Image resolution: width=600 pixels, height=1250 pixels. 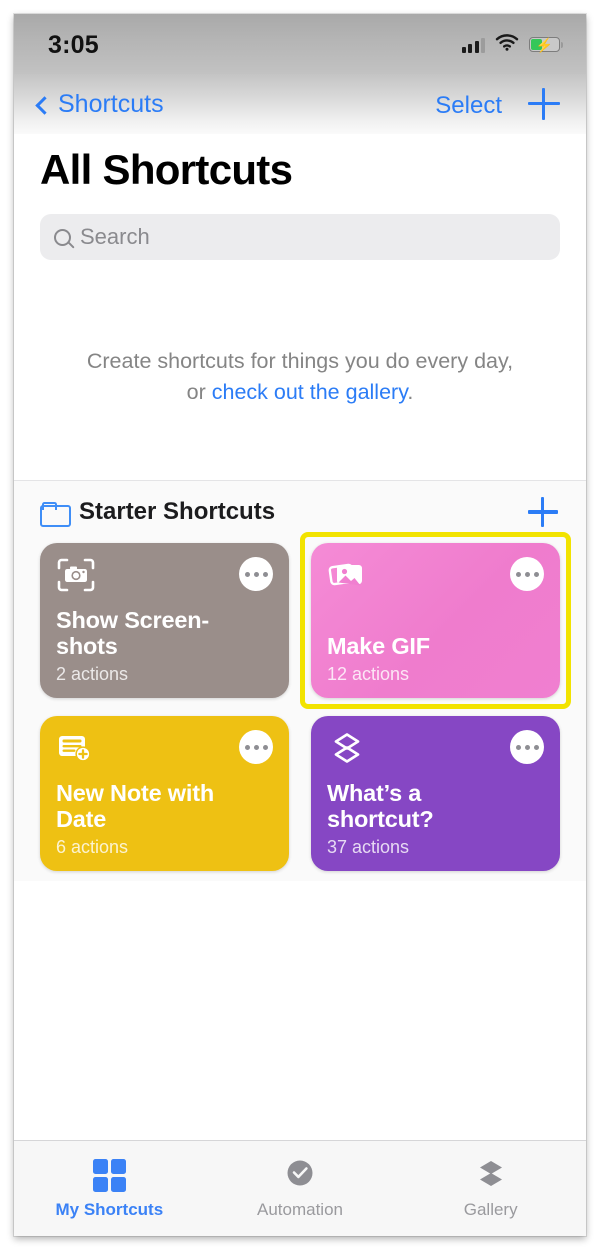 I want to click on tab-gallery: Gallery, so click(x=490, y=1188).